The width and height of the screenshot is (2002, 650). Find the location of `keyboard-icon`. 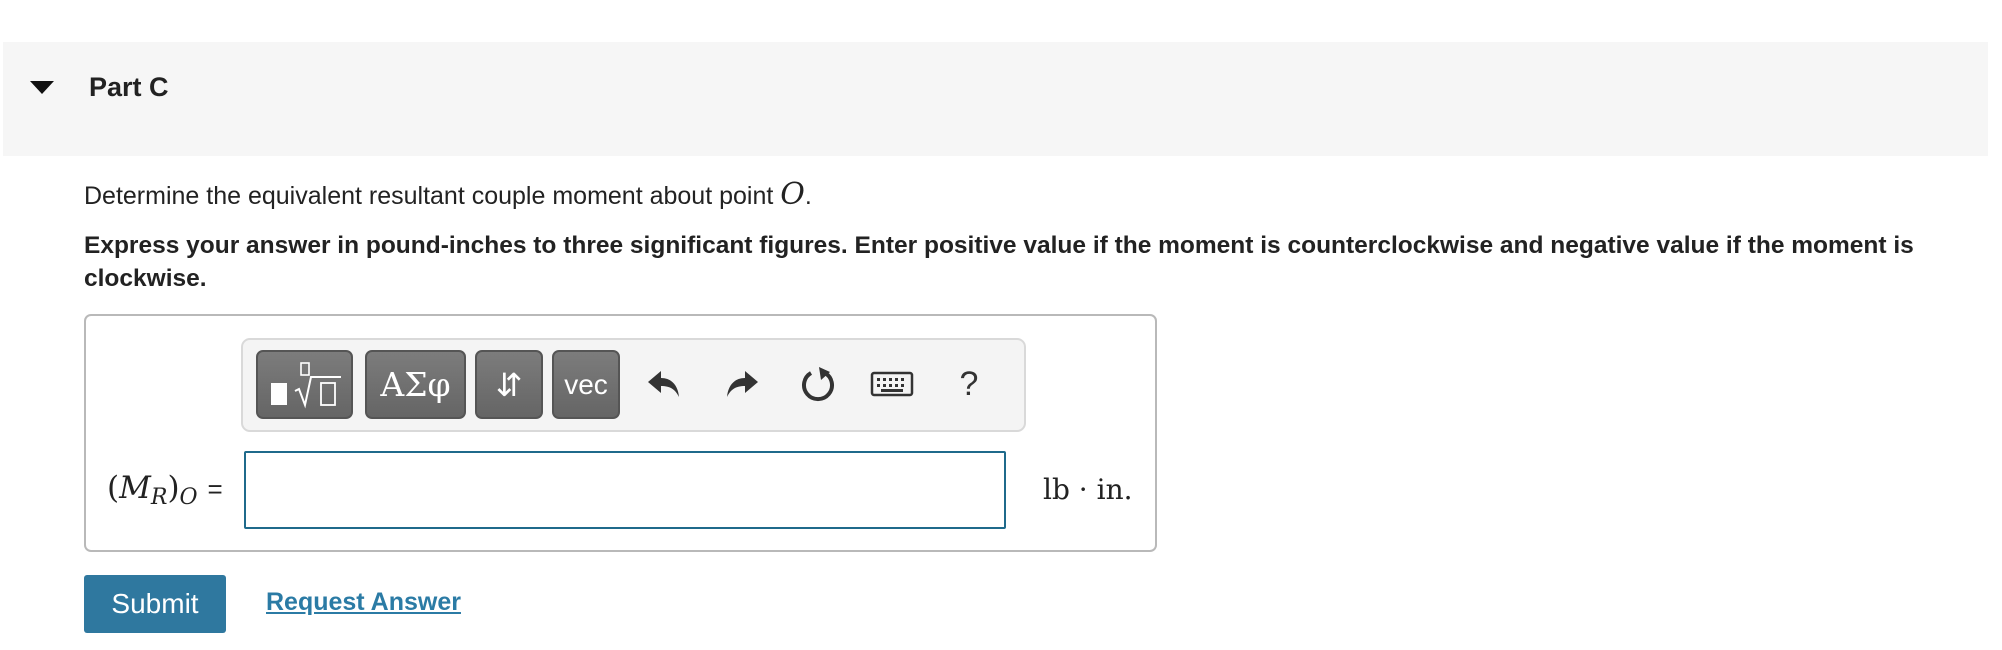

keyboard-icon is located at coordinates (892, 384).